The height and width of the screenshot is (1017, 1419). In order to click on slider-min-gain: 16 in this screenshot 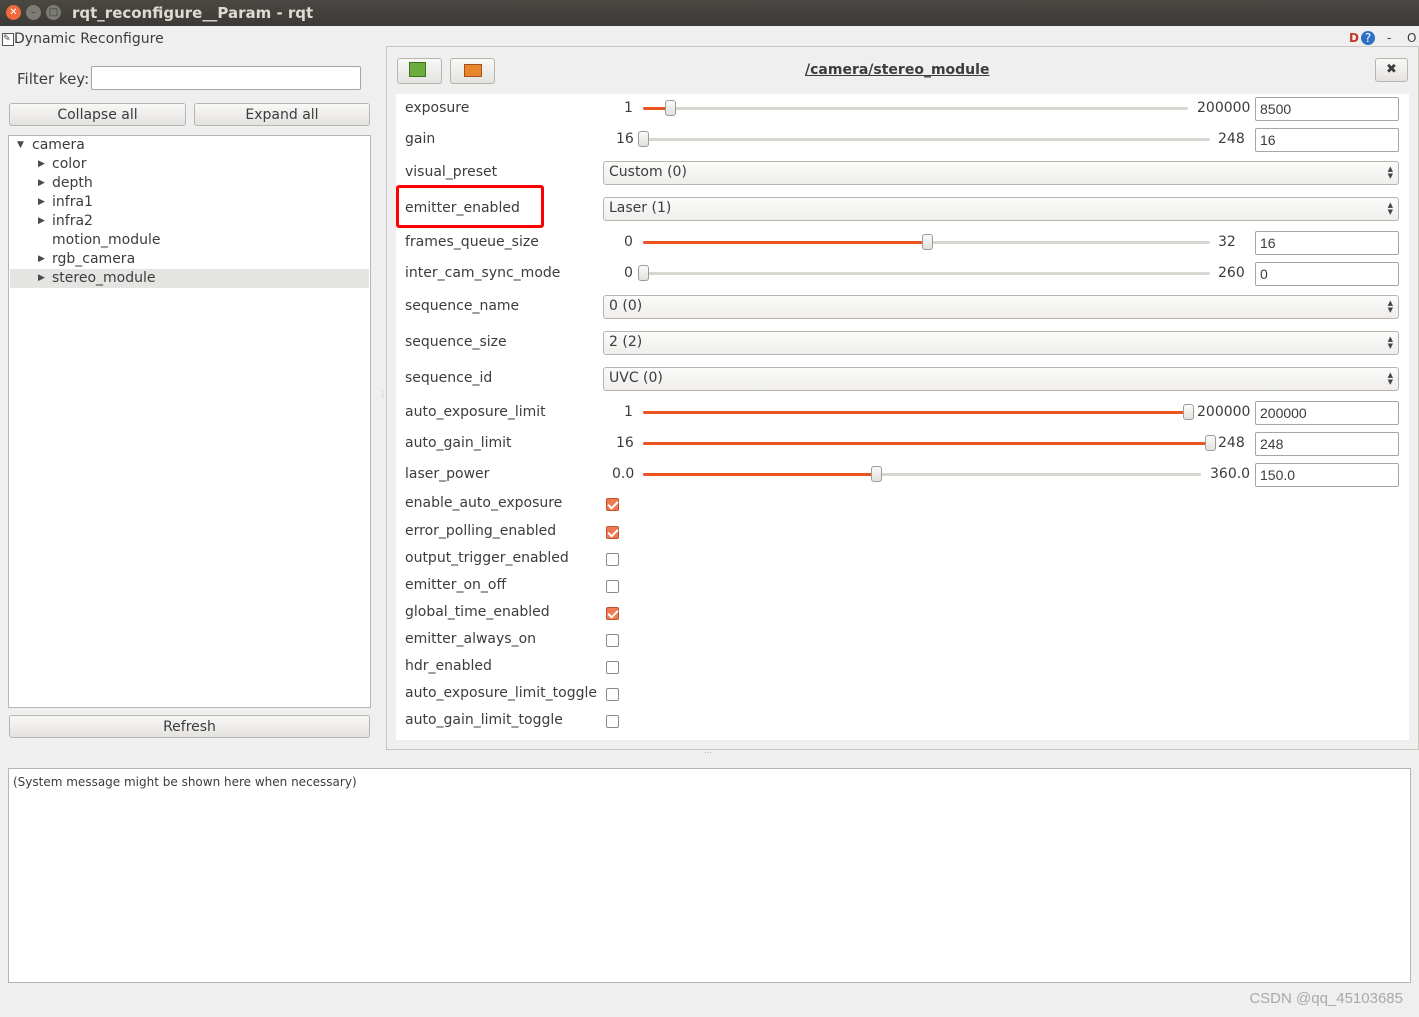, I will do `click(625, 139)`.